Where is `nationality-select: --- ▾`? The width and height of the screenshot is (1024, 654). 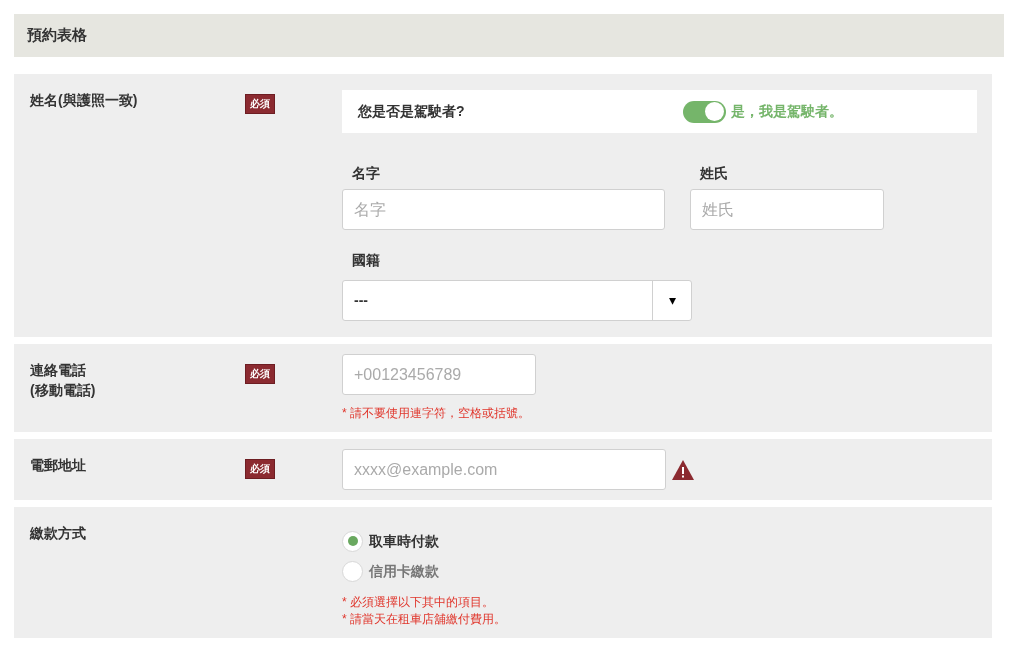
nationality-select: --- ▾ is located at coordinates (517, 300).